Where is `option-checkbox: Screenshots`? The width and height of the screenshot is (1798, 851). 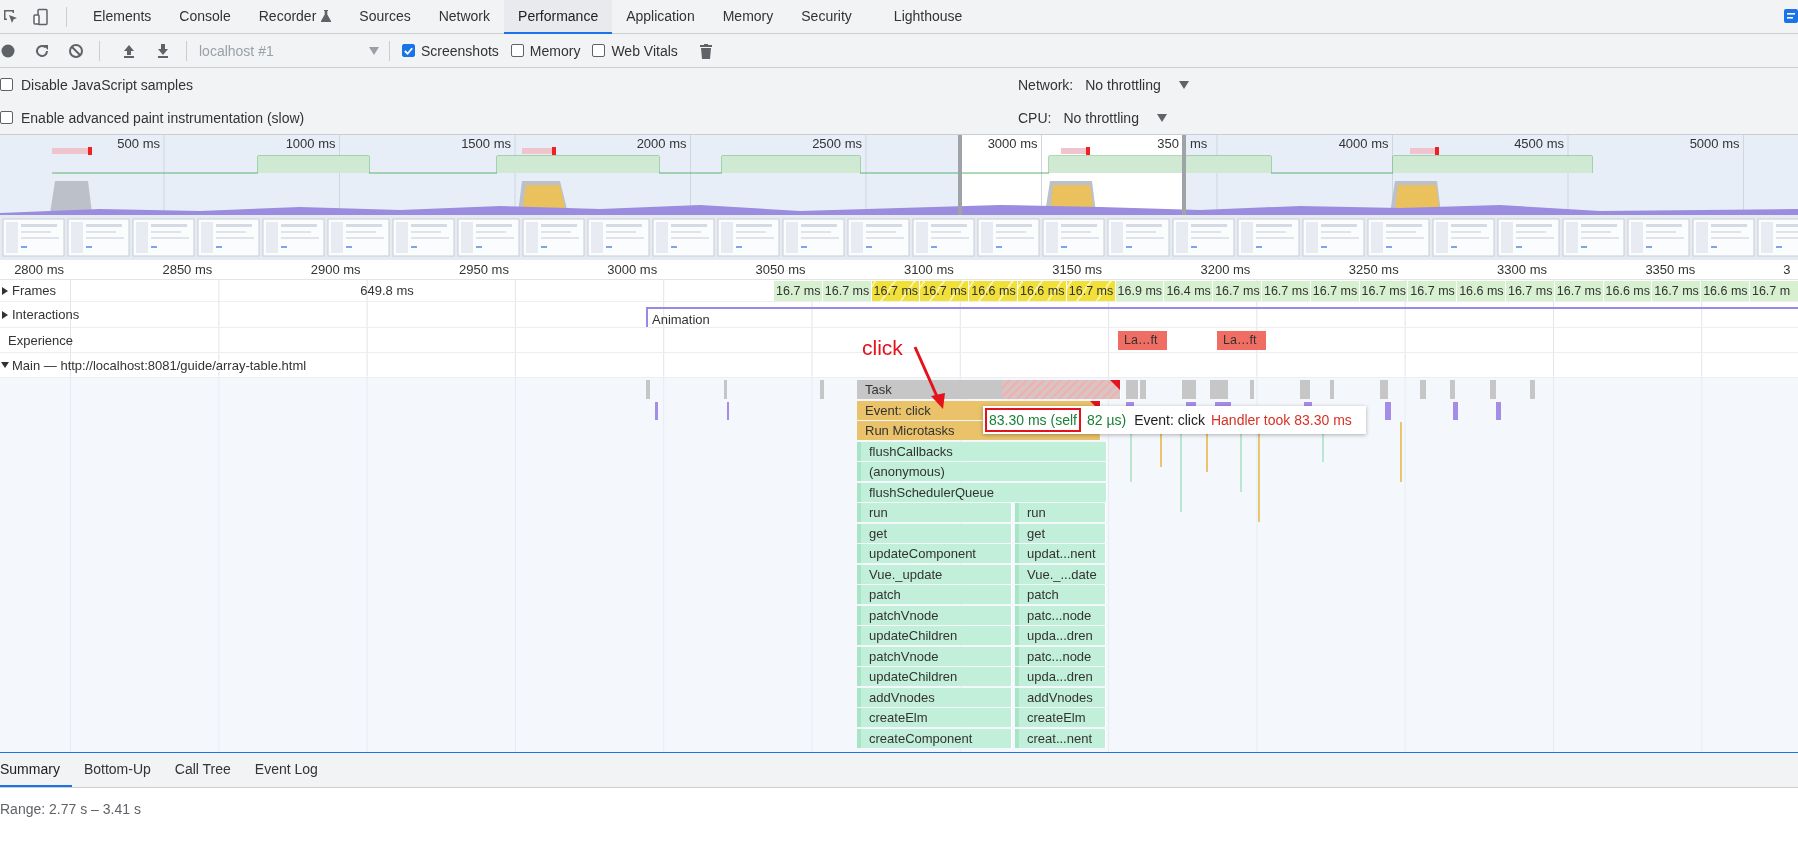
option-checkbox: Screenshots is located at coordinates (450, 50).